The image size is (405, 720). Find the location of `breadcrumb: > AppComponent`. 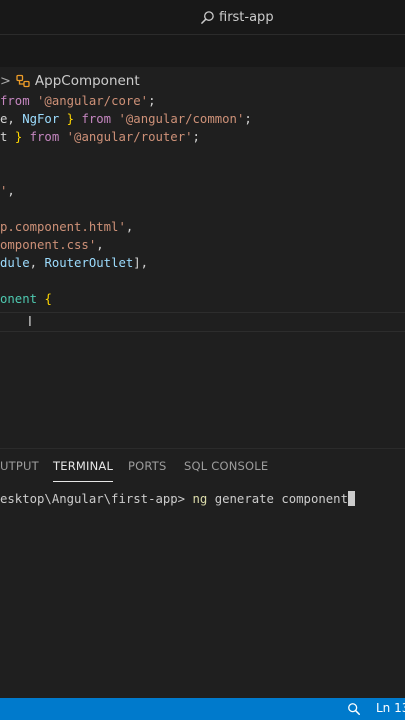

breadcrumb: > AppComponent is located at coordinates (70, 81).